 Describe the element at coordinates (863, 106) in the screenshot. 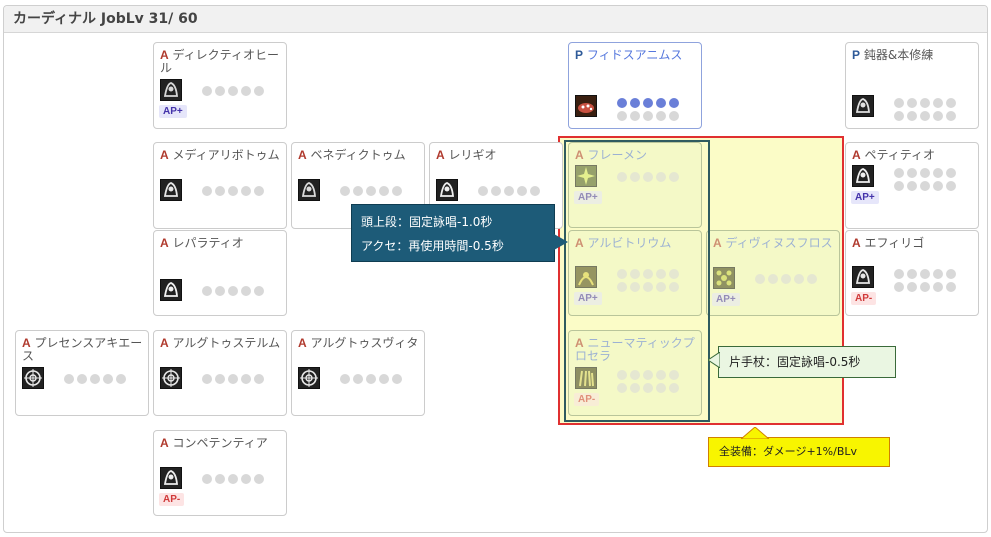

I see `book-icon` at that location.